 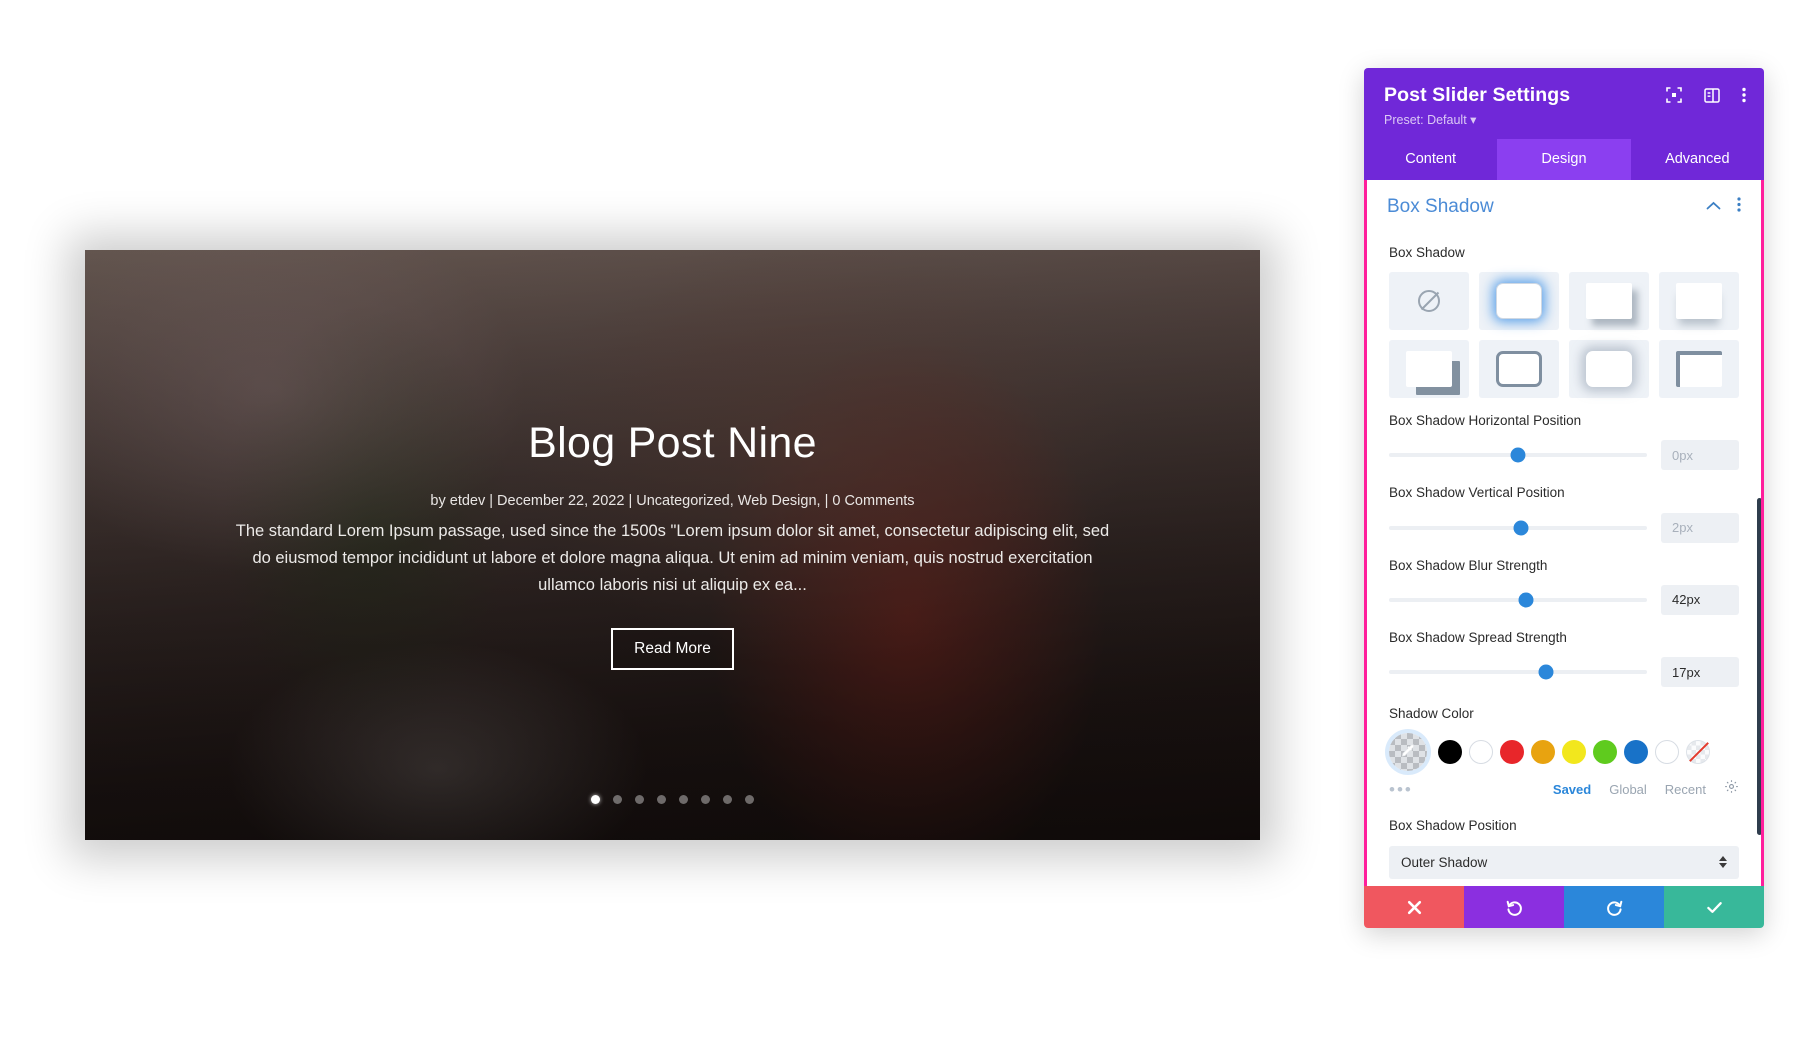 What do you see at coordinates (1564, 335) in the screenshot?
I see `box-shadow-preset-grid` at bounding box center [1564, 335].